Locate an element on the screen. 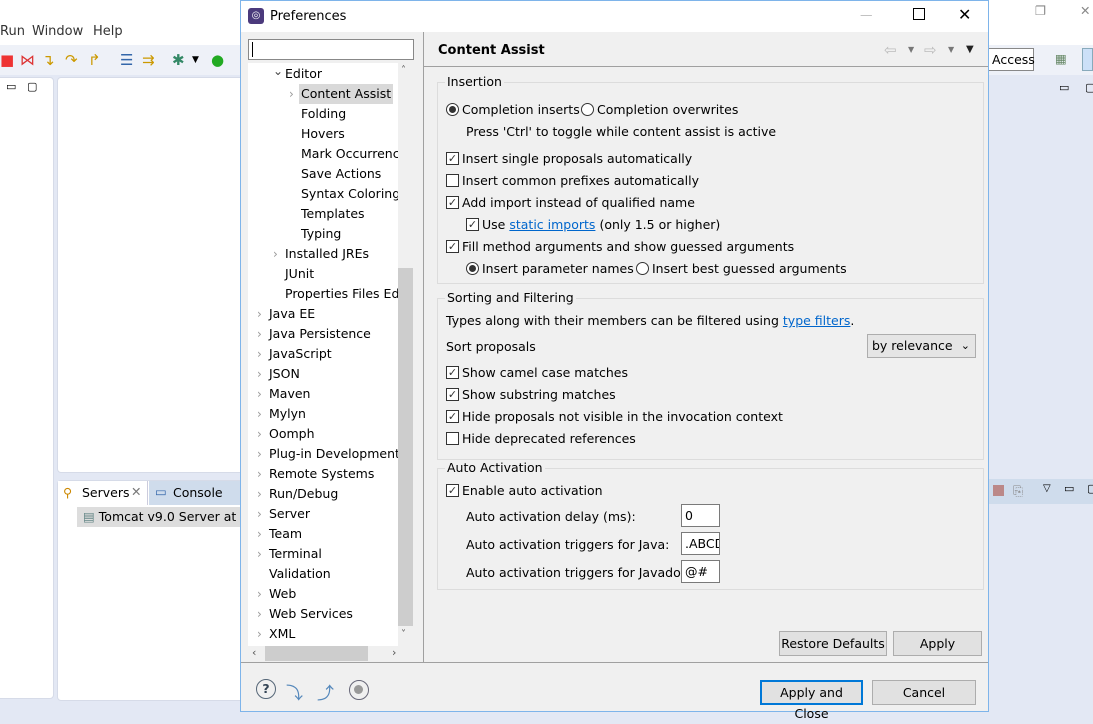  back-dropdown-icon: ▼ is located at coordinates (911, 49).